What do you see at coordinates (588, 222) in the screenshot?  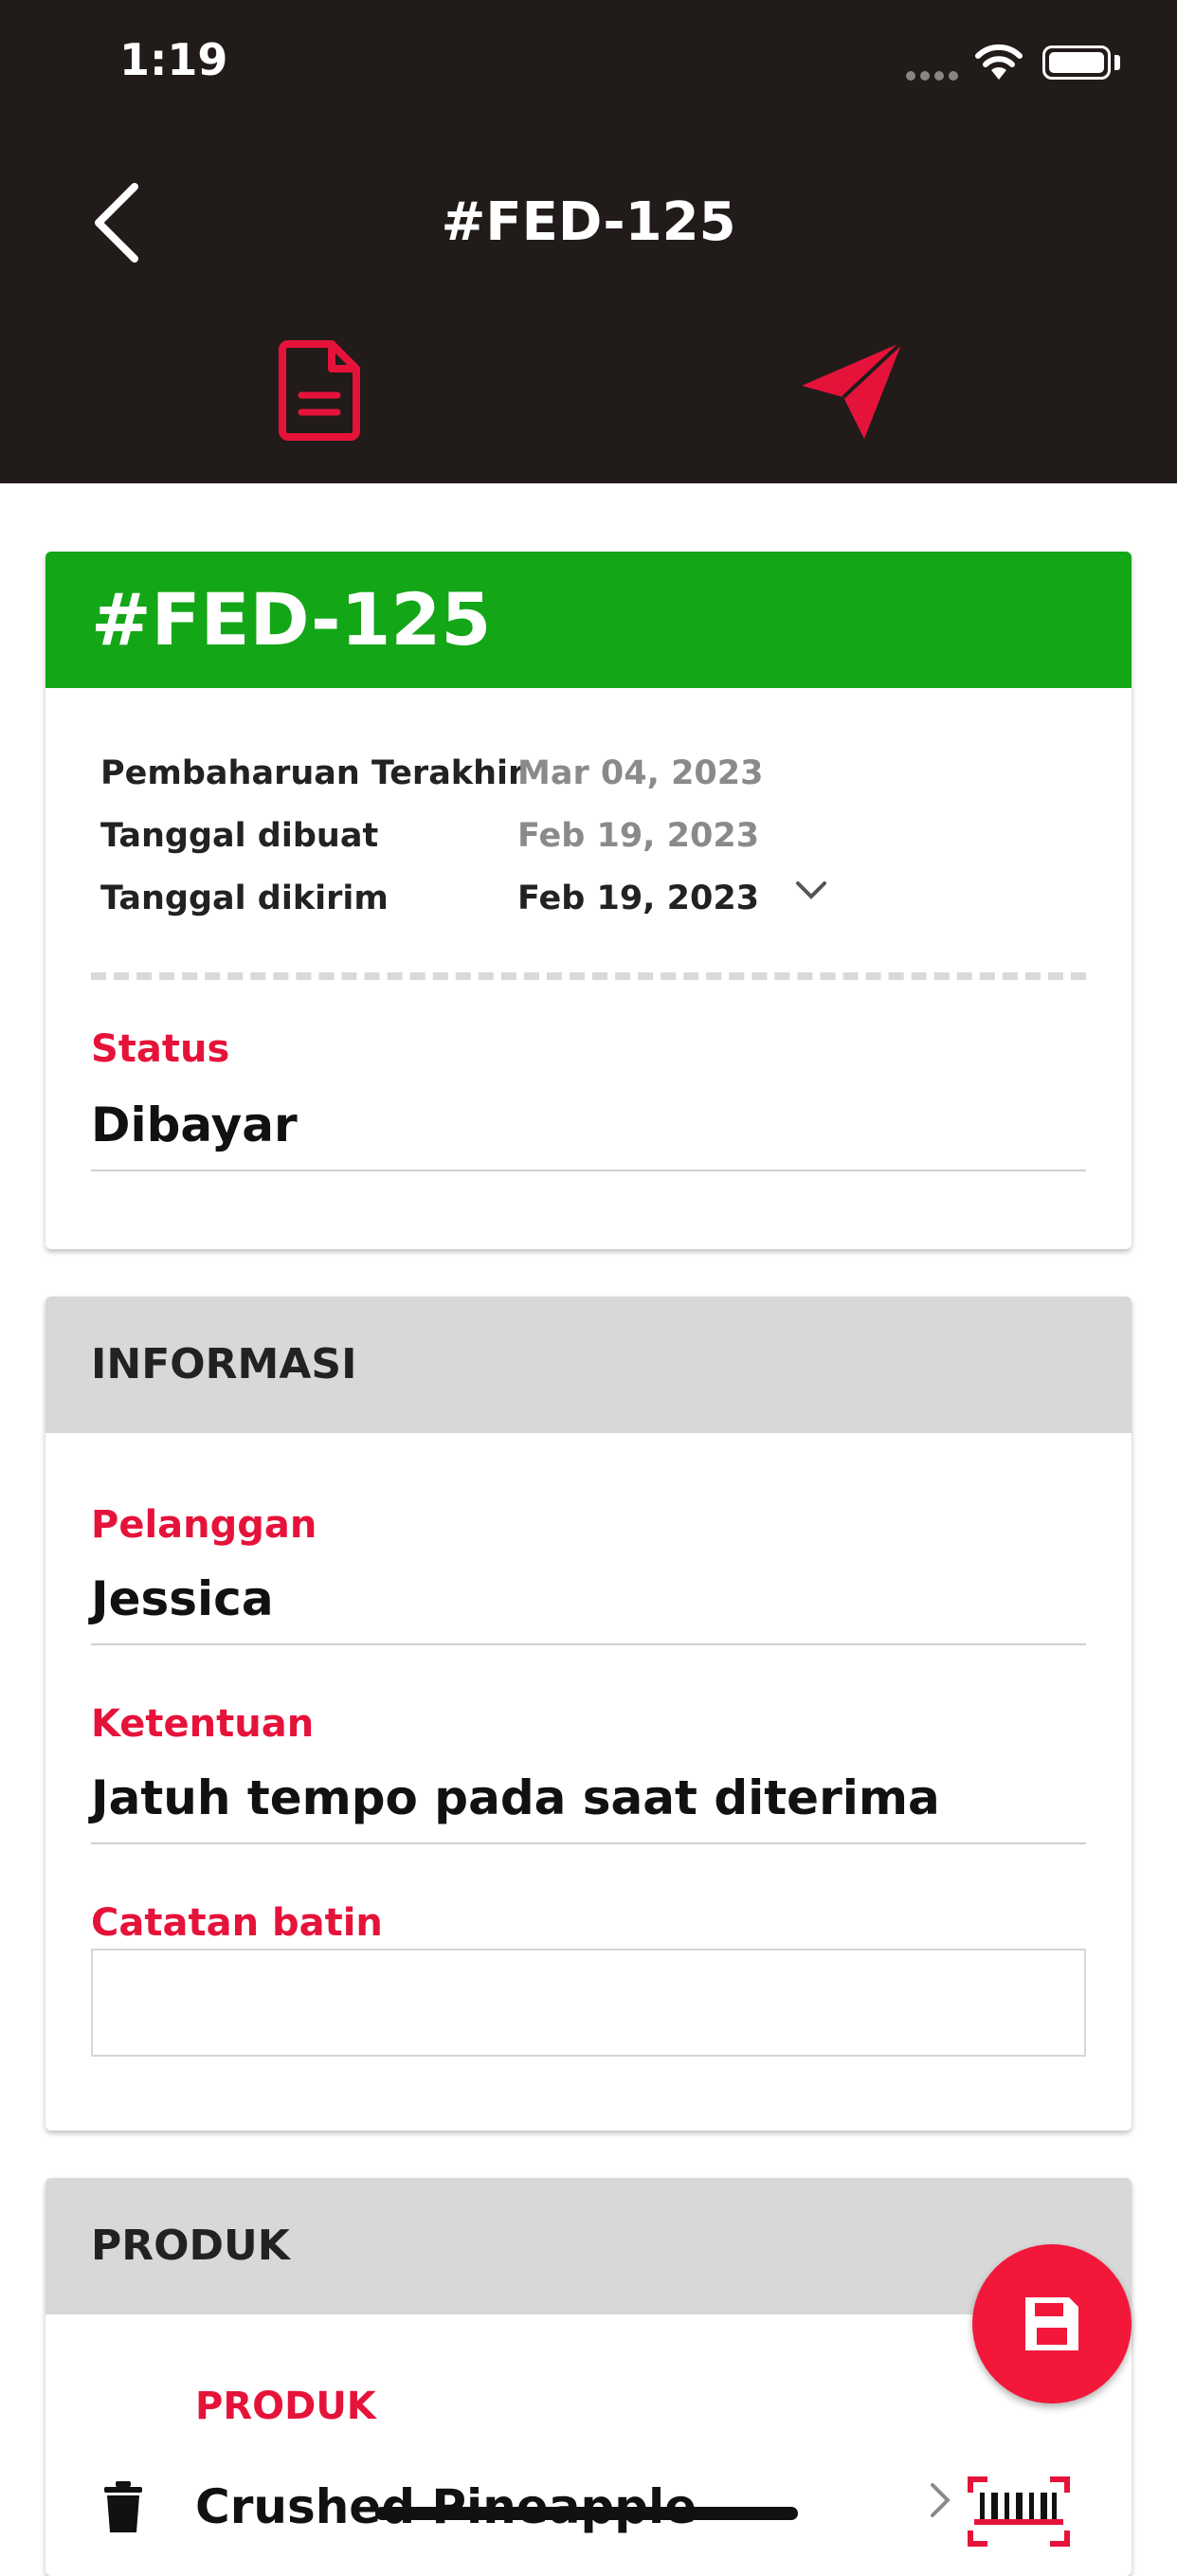 I see `page-title: #FED-125` at bounding box center [588, 222].